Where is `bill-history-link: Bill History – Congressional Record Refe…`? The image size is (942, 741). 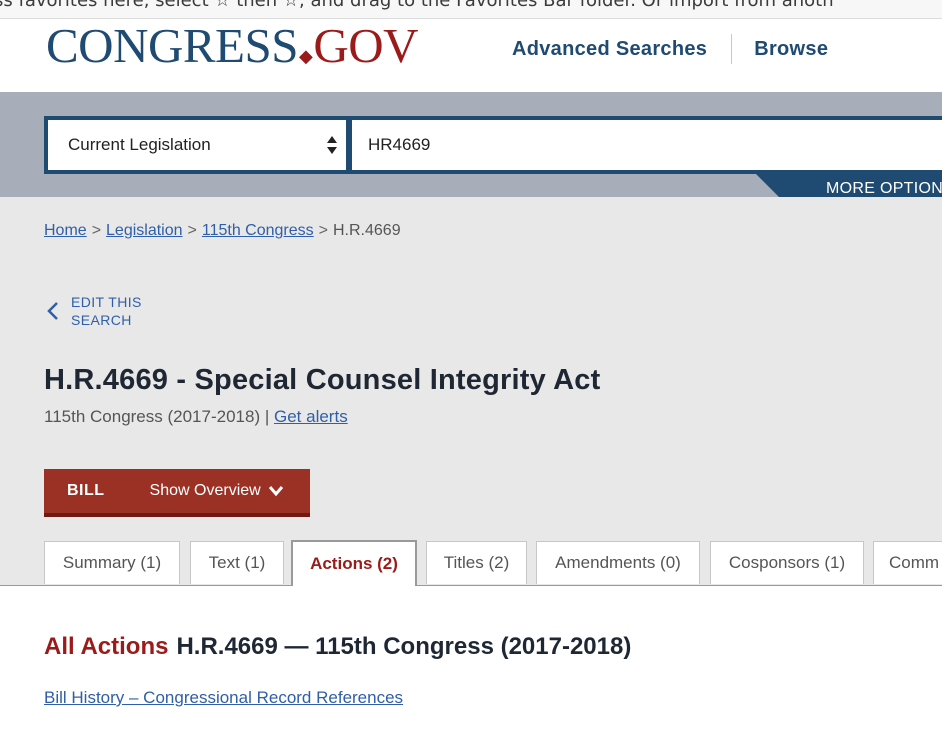 bill-history-link: Bill History – Congressional Record Refe… is located at coordinates (223, 698).